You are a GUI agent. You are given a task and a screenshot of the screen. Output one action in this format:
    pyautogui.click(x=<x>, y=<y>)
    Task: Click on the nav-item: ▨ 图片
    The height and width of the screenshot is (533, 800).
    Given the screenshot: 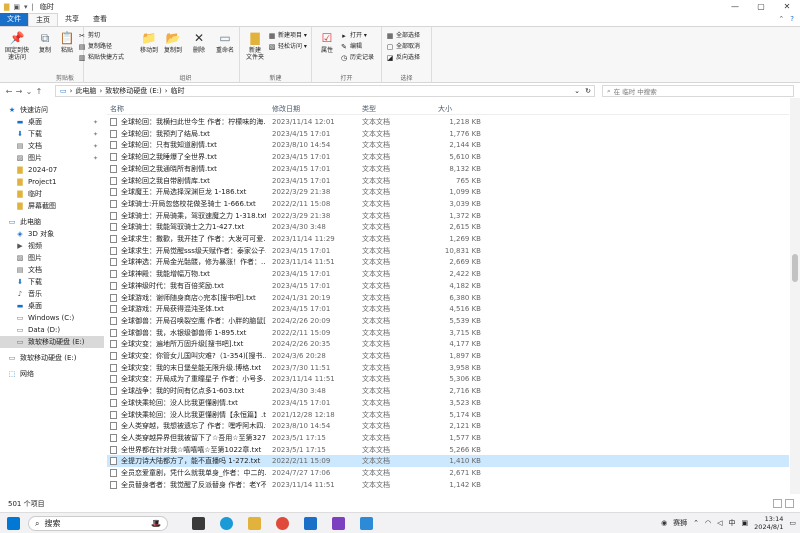 What is the action you would take?
    pyautogui.click(x=52, y=258)
    